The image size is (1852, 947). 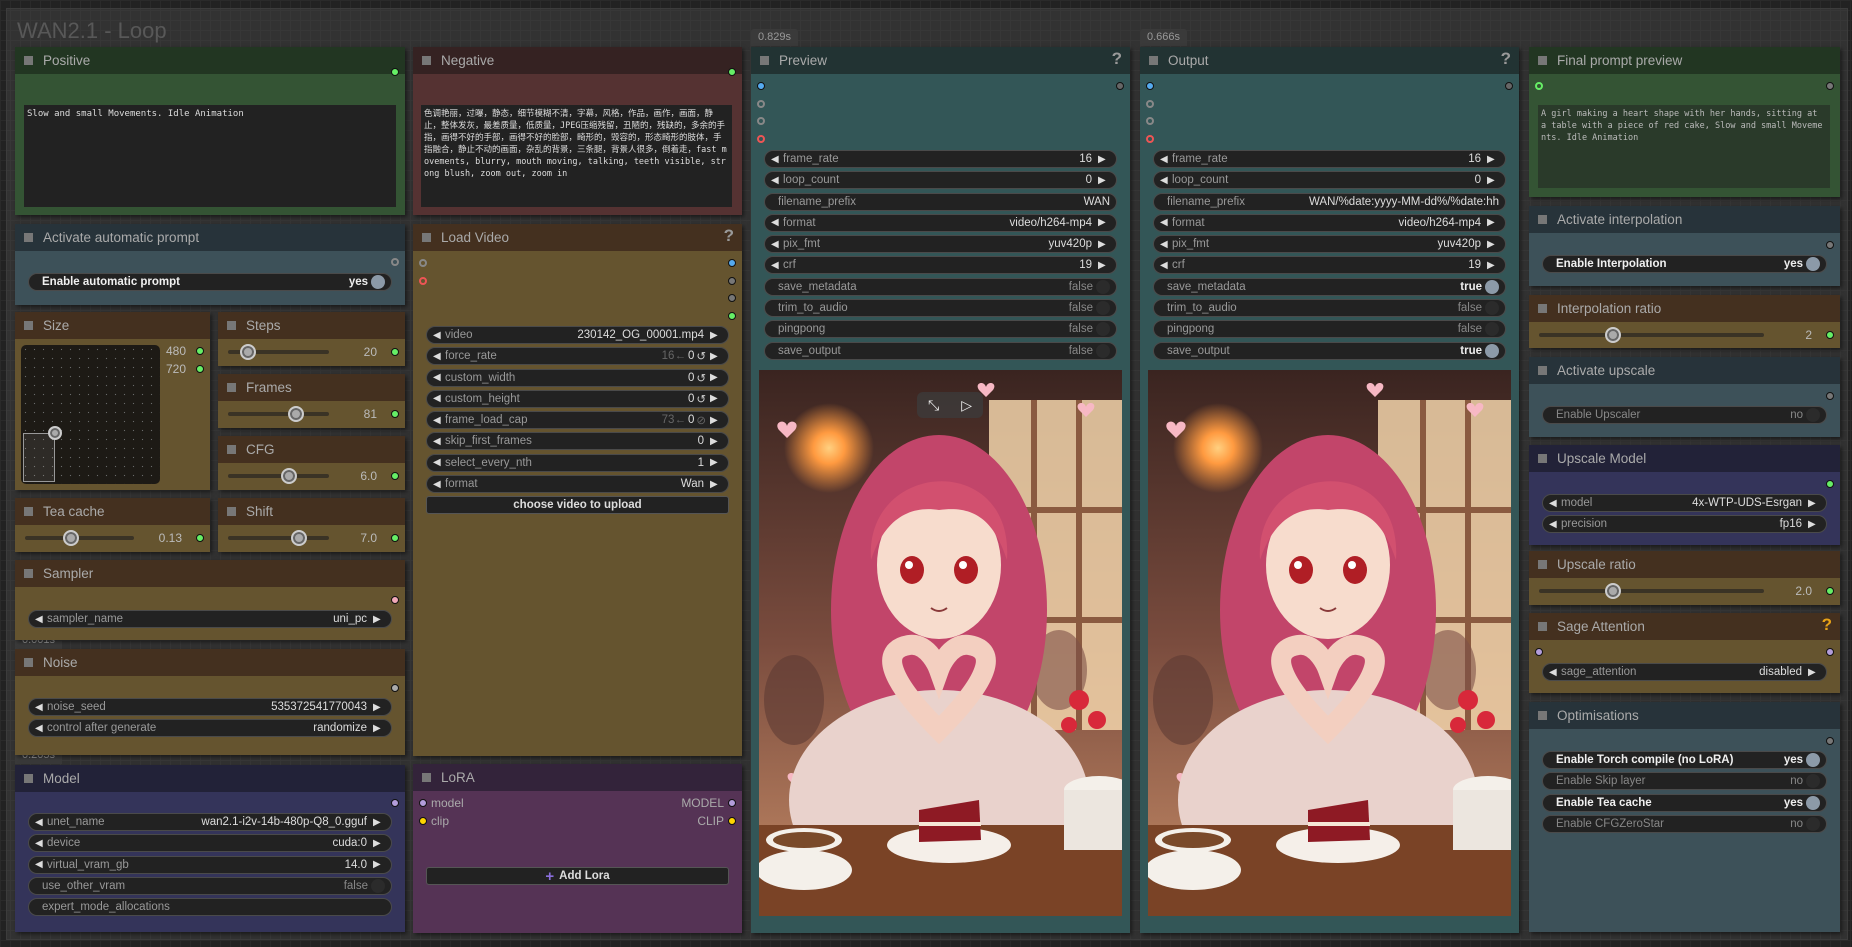 I want to click on node-header: Steps, so click(x=311, y=325).